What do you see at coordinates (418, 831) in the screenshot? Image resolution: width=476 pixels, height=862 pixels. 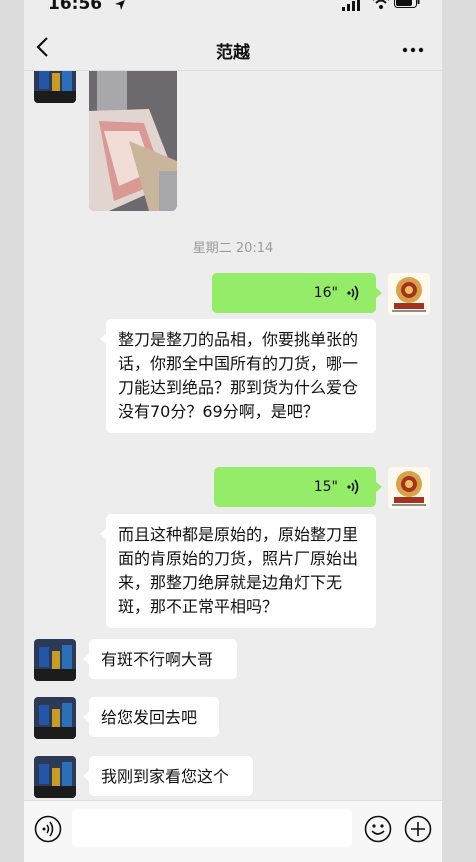 I see `plus-icon` at bounding box center [418, 831].